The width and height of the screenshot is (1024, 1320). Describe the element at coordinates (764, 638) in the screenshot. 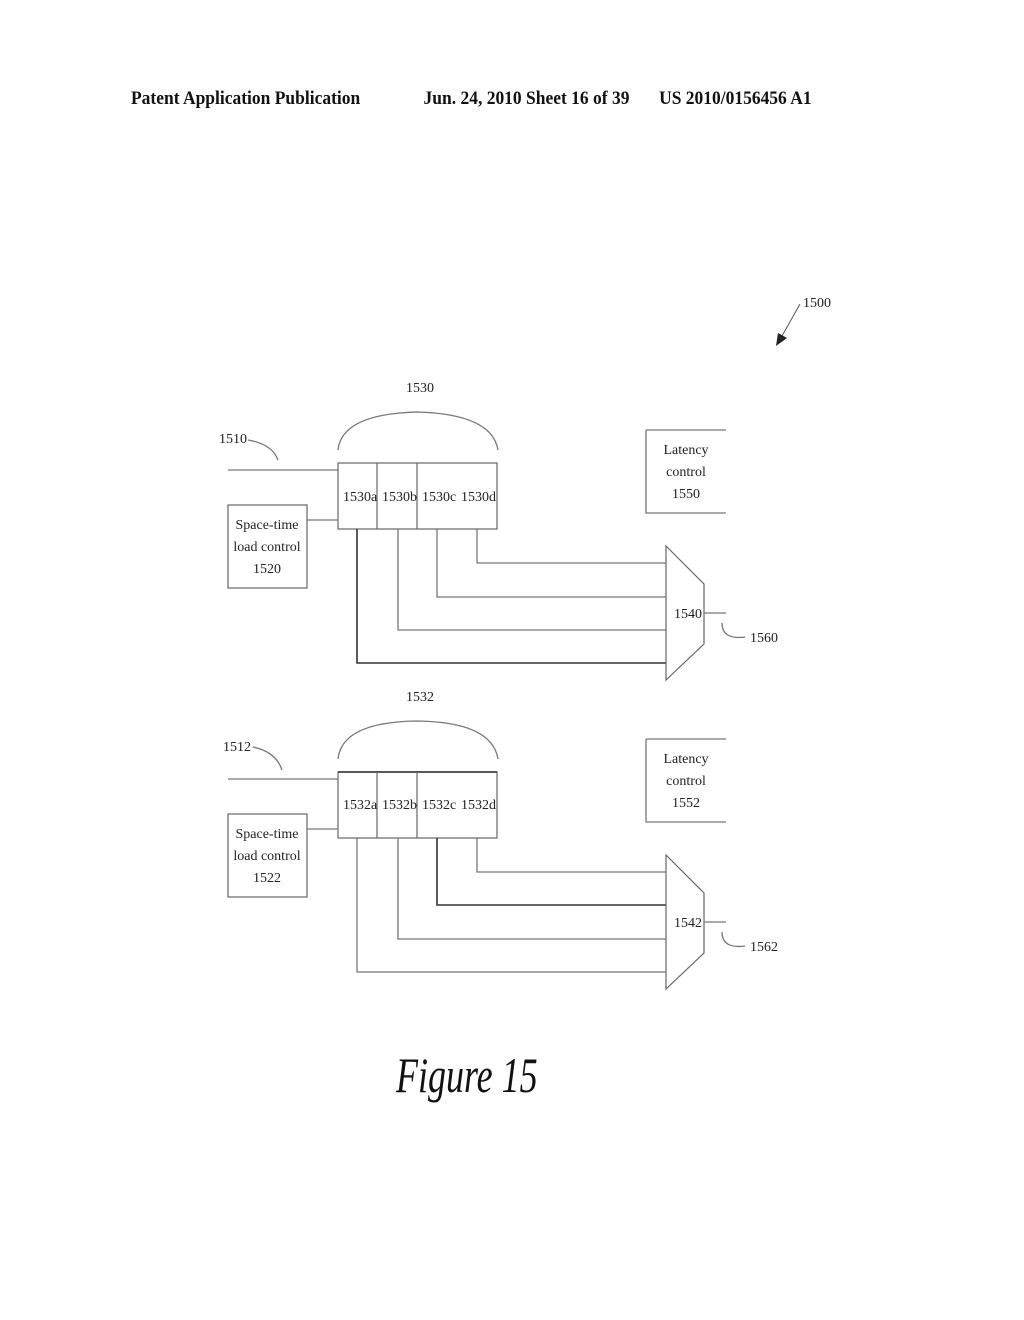

I see `output-ref-label: 1560` at that location.